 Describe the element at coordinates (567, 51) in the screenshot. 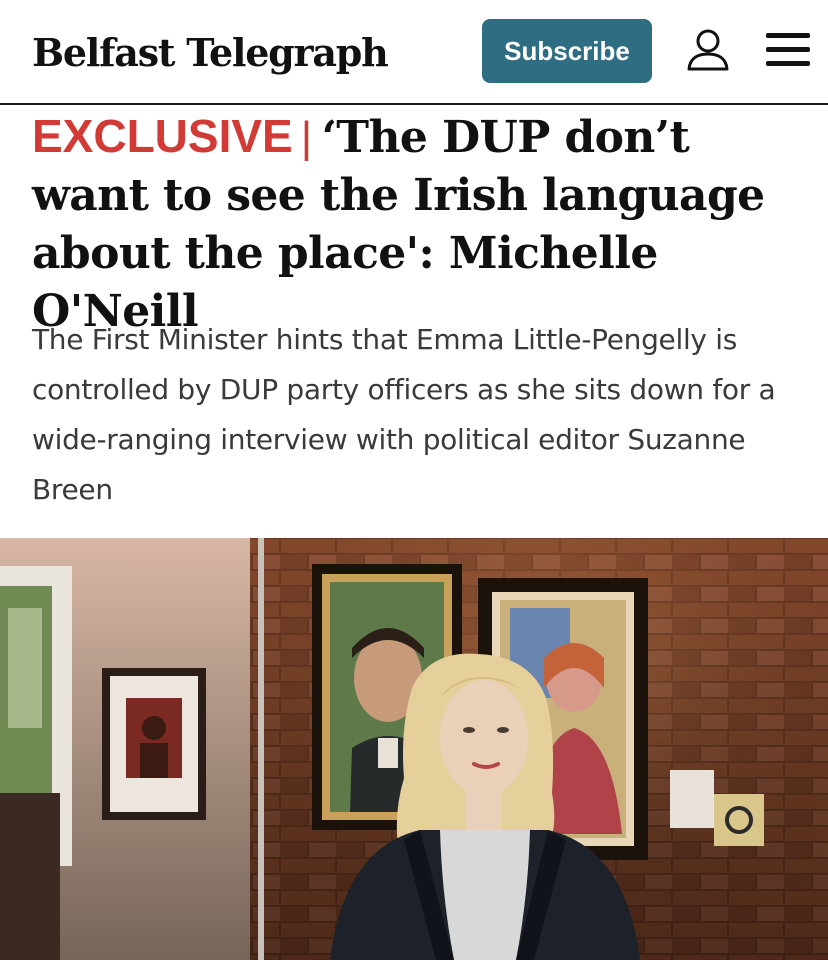

I see `subscribe-button: Subscribe` at that location.